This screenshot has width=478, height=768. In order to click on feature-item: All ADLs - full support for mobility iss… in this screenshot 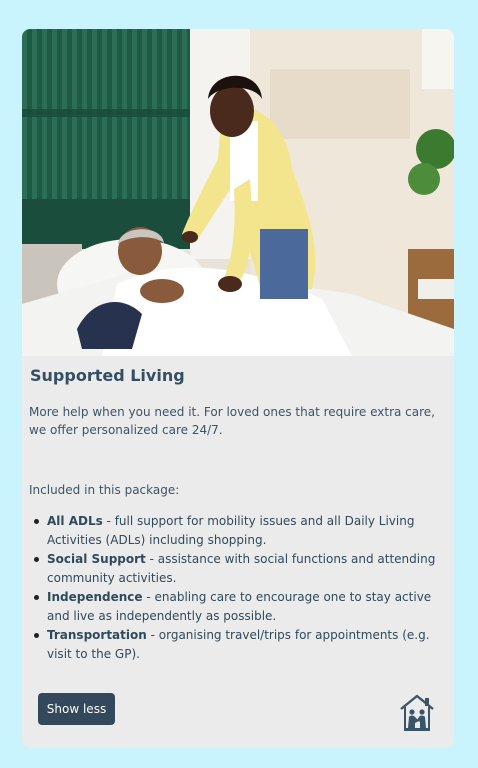, I will do `click(239, 531)`.